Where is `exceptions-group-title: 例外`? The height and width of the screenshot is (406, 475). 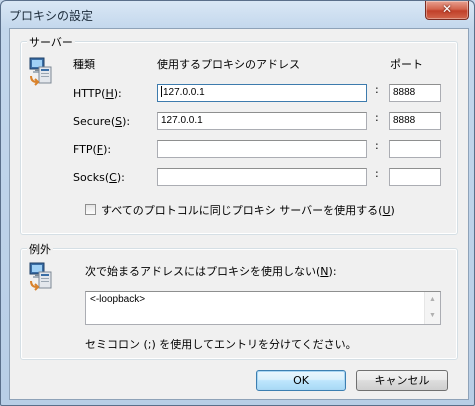 exceptions-group-title: 例外 is located at coordinates (40, 249).